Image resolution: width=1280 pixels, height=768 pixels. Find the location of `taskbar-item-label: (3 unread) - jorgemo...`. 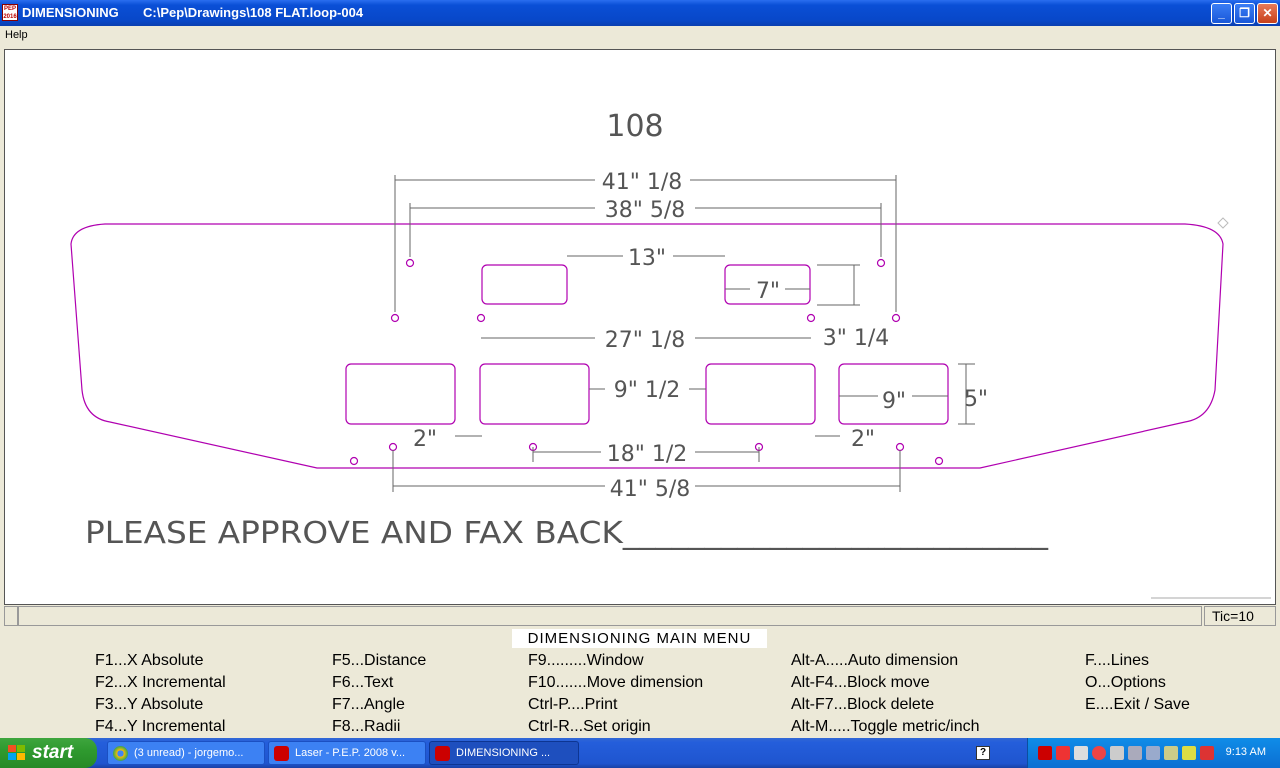

taskbar-item-label: (3 unread) - jorgemo... is located at coordinates (189, 753).